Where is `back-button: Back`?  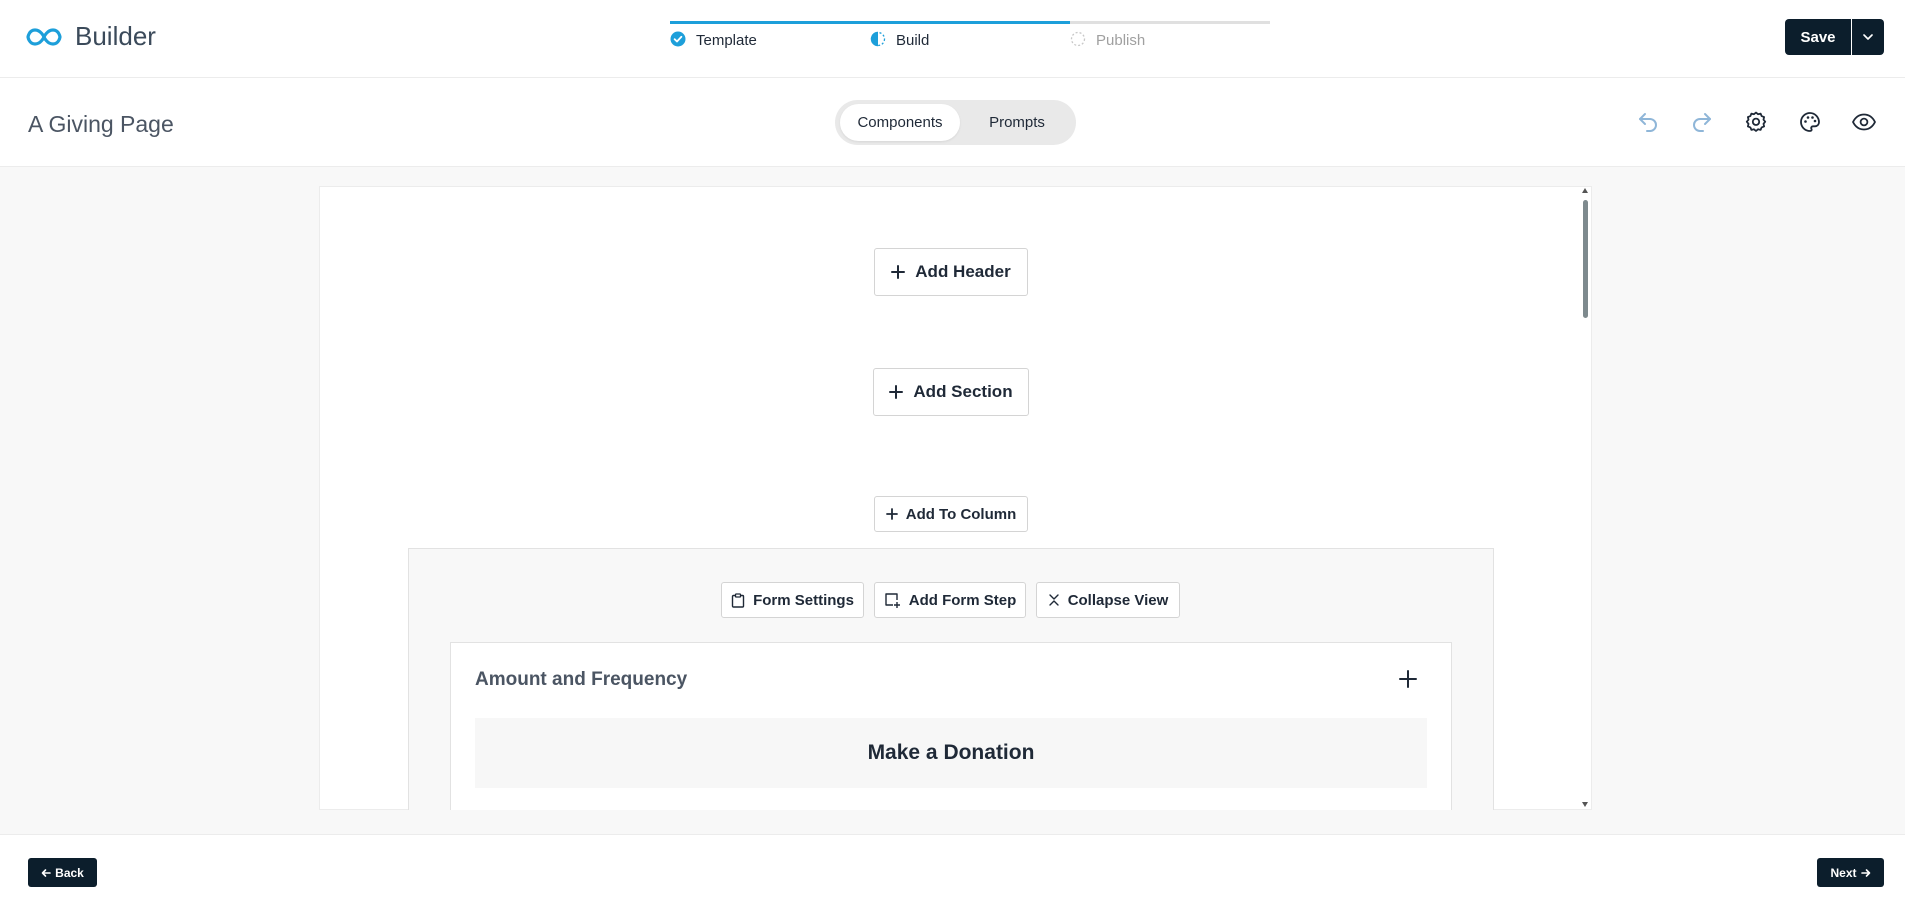
back-button: Back is located at coordinates (62, 872).